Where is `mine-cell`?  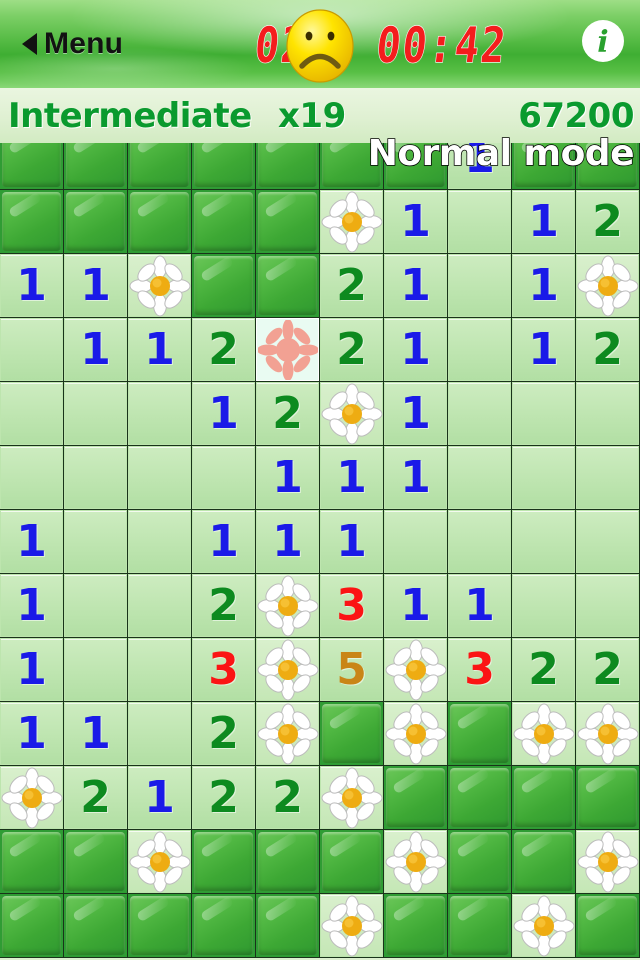
mine-cell is located at coordinates (288, 350).